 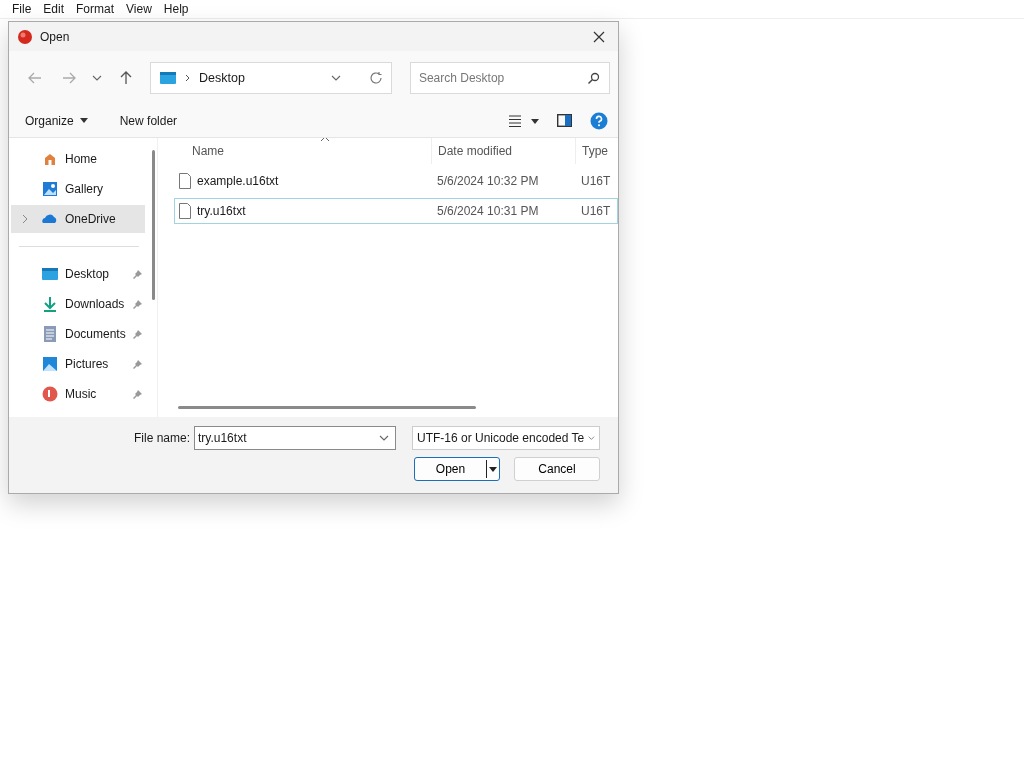 What do you see at coordinates (139, 9) in the screenshot?
I see `menu-item: View` at bounding box center [139, 9].